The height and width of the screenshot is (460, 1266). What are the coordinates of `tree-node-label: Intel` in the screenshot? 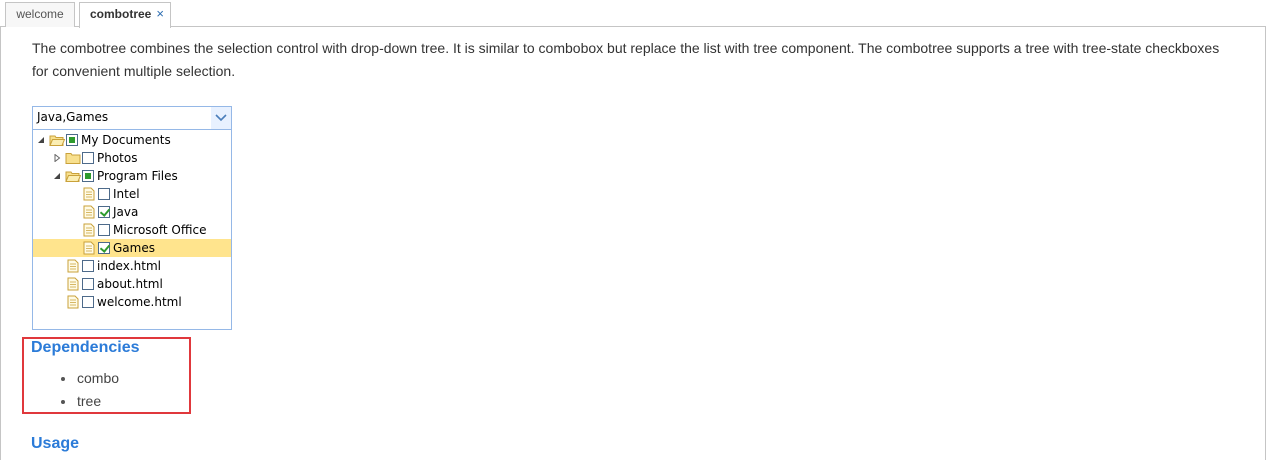 It's located at (126, 194).